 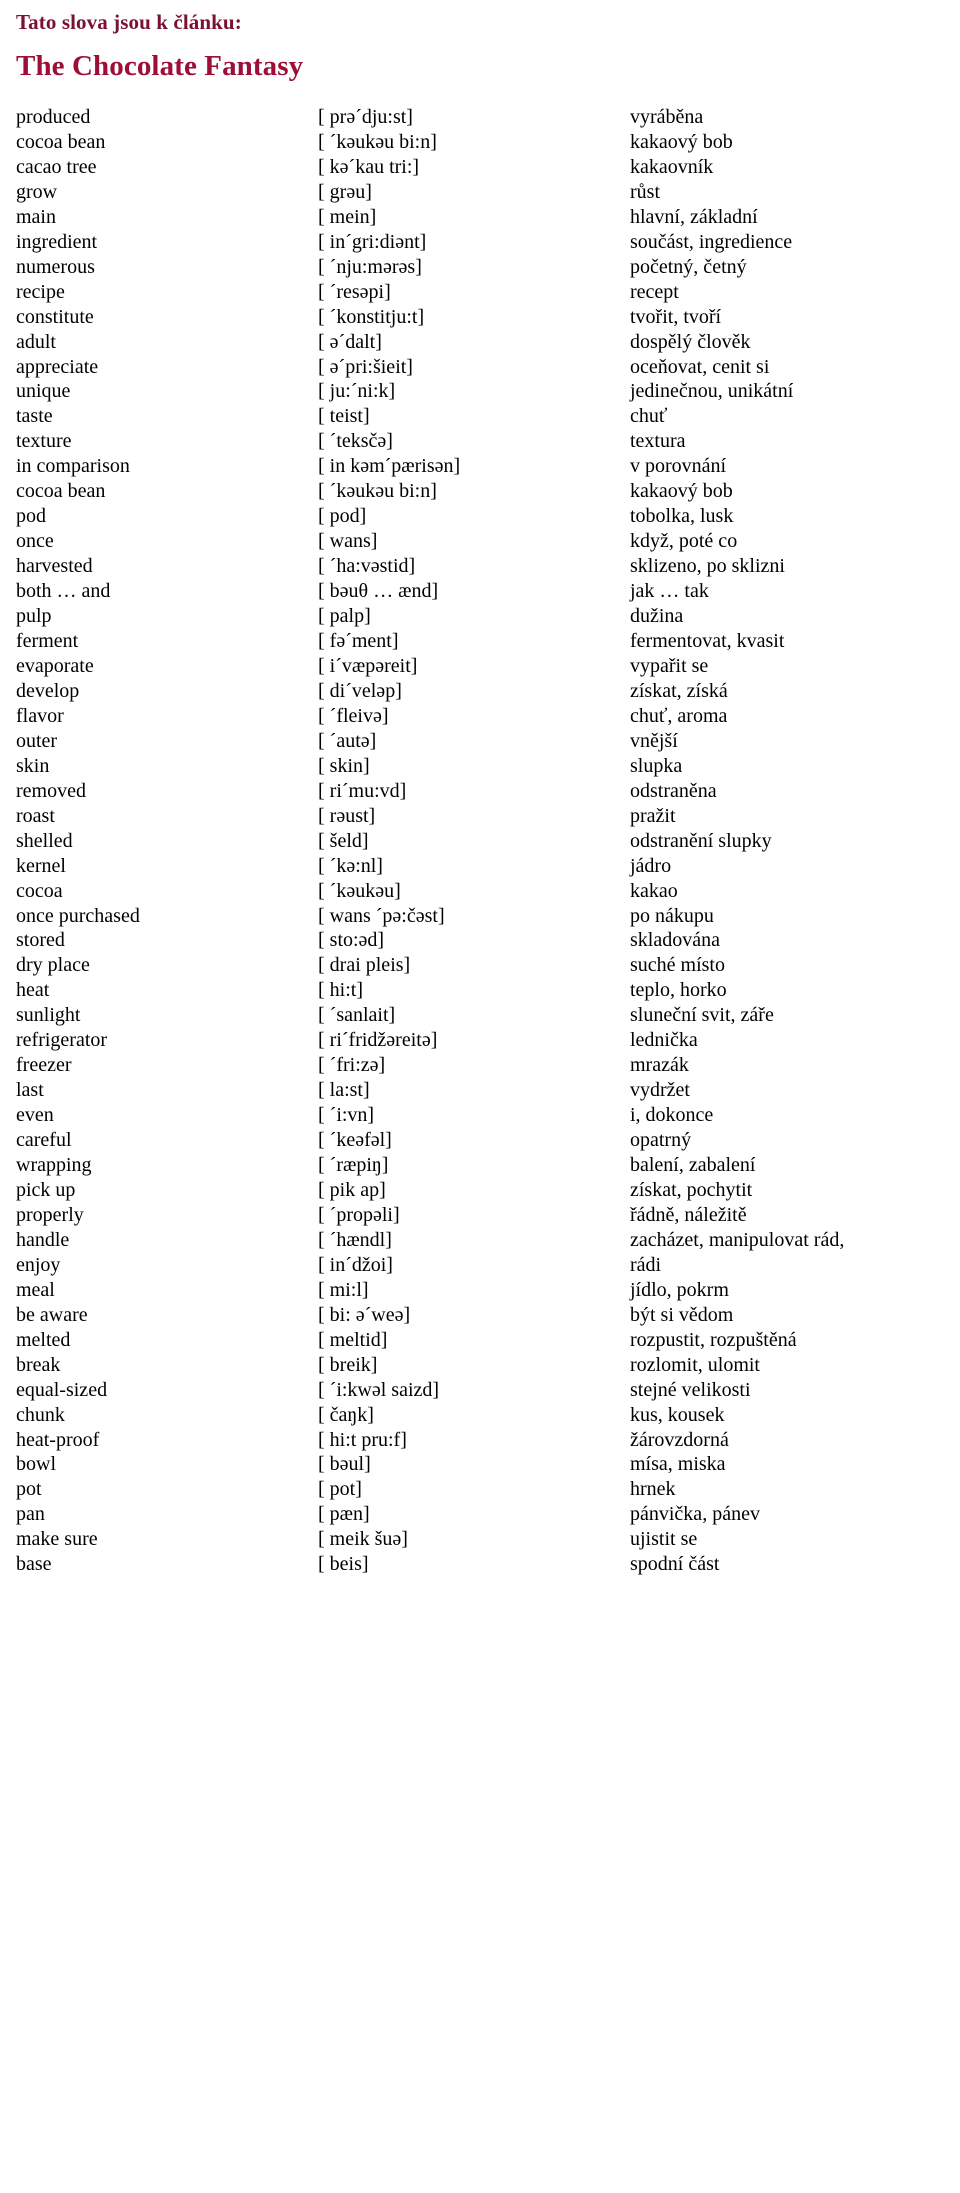 I want to click on czech-translation-text: početný, četný, so click(x=688, y=266).